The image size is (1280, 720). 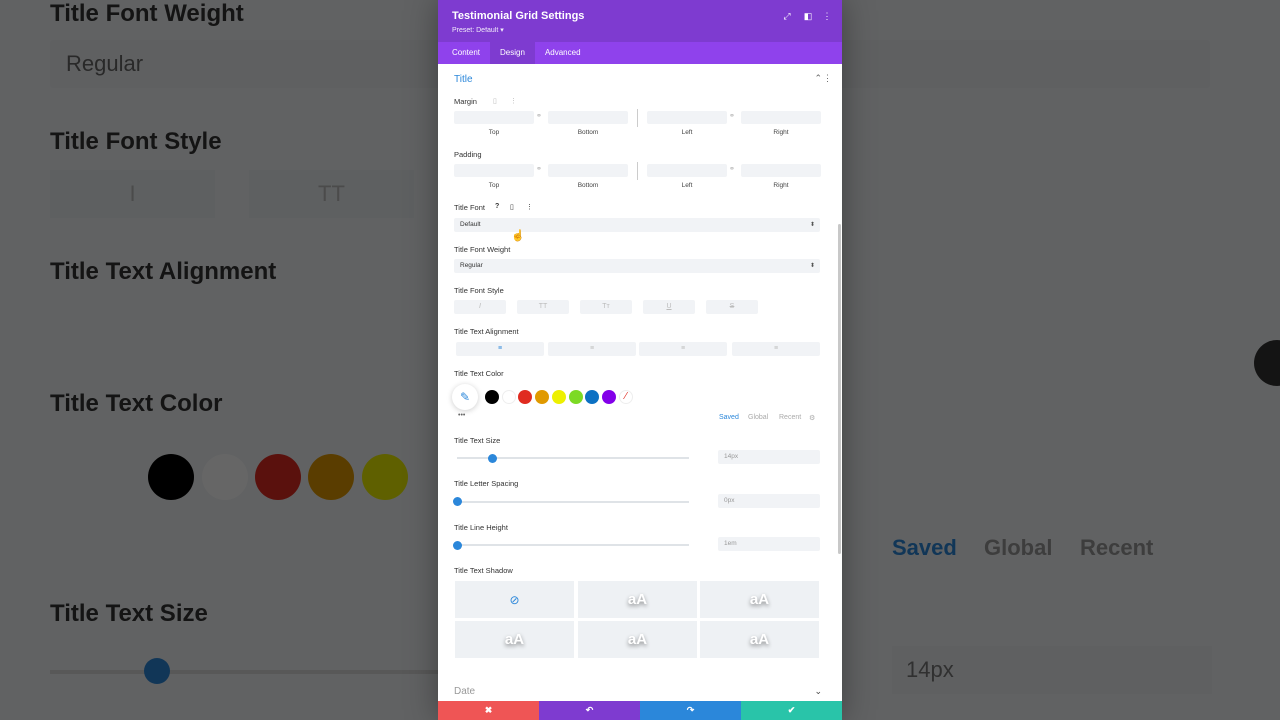 I want to click on redo-button: ↷, so click(x=690, y=710).